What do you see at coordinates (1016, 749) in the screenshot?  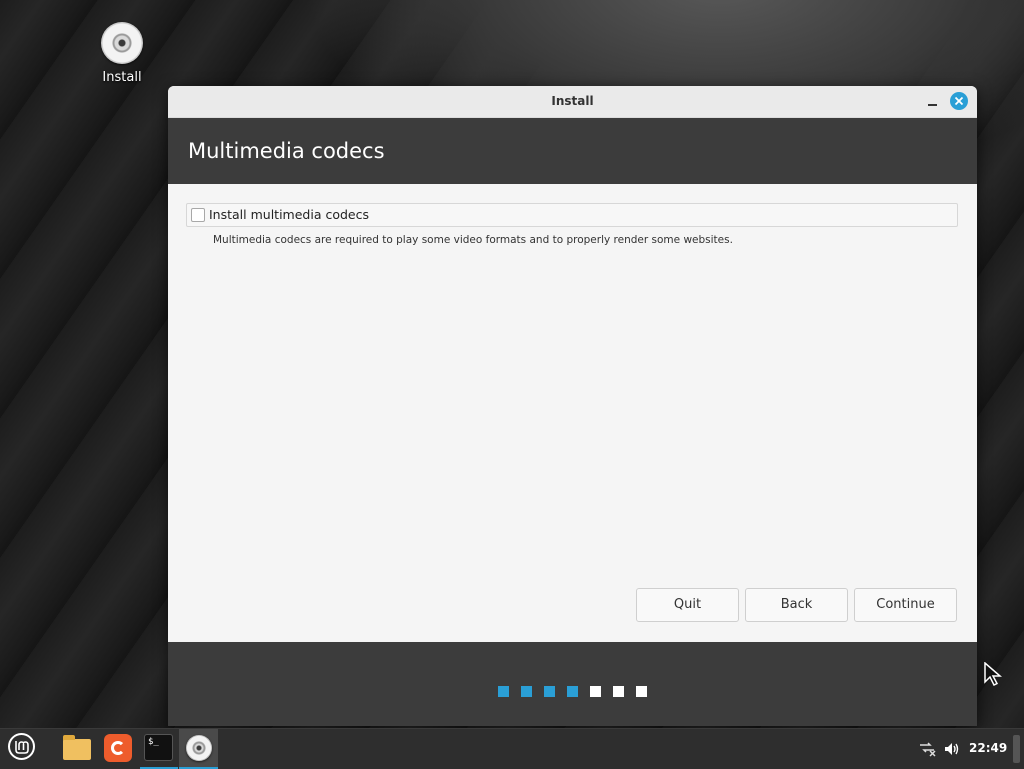 I see `show-desktop-button` at bounding box center [1016, 749].